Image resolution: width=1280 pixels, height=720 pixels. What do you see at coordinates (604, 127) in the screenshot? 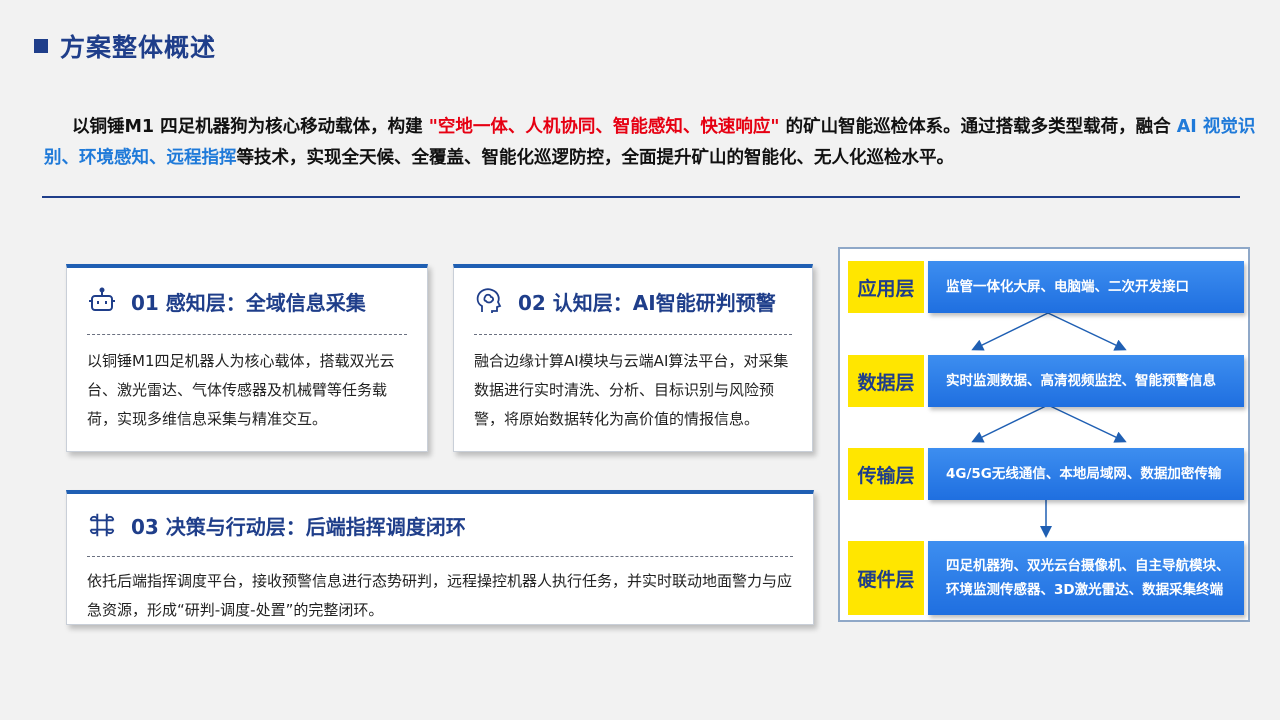
I see `intro-highlight-red: "空地一体、人机协同、智能感知、快速响应"` at bounding box center [604, 127].